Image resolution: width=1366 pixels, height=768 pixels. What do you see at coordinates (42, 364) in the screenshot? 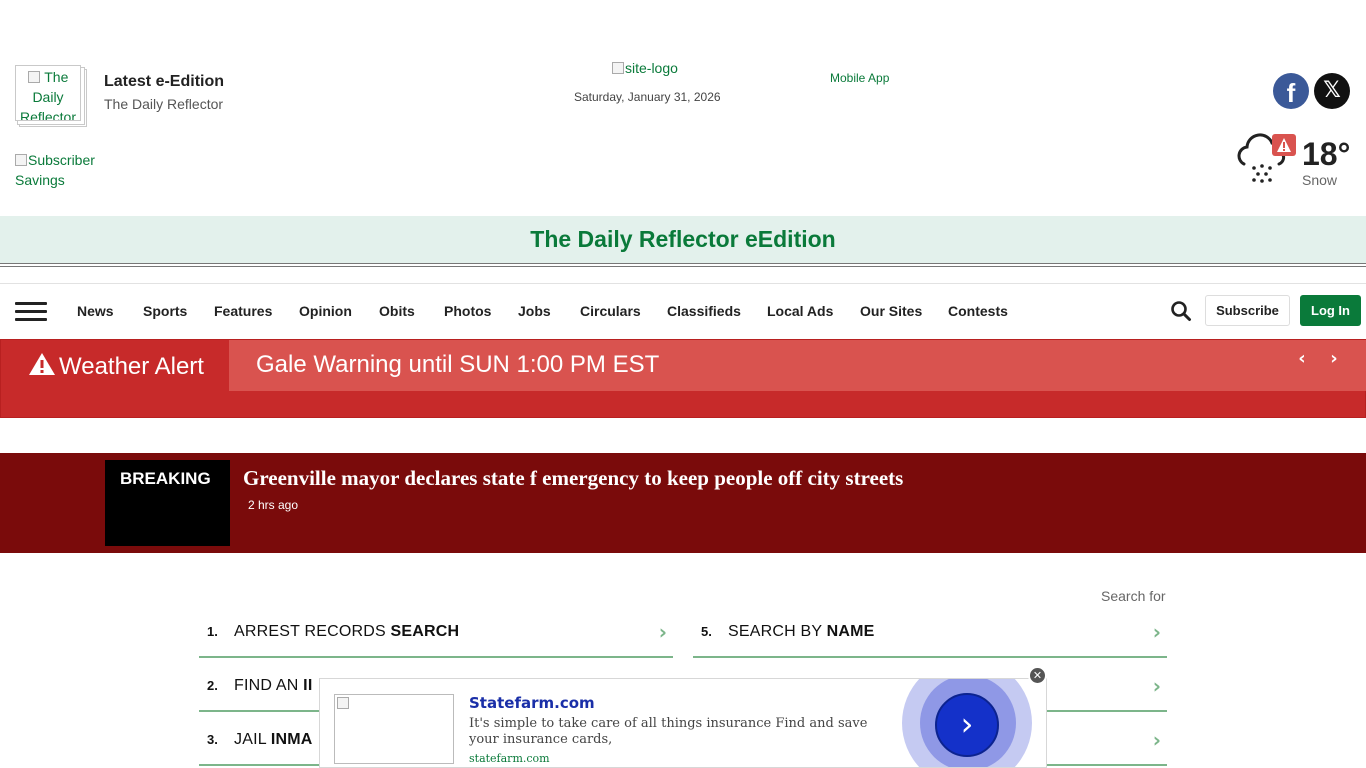
I see `warning-triangle-icon` at bounding box center [42, 364].